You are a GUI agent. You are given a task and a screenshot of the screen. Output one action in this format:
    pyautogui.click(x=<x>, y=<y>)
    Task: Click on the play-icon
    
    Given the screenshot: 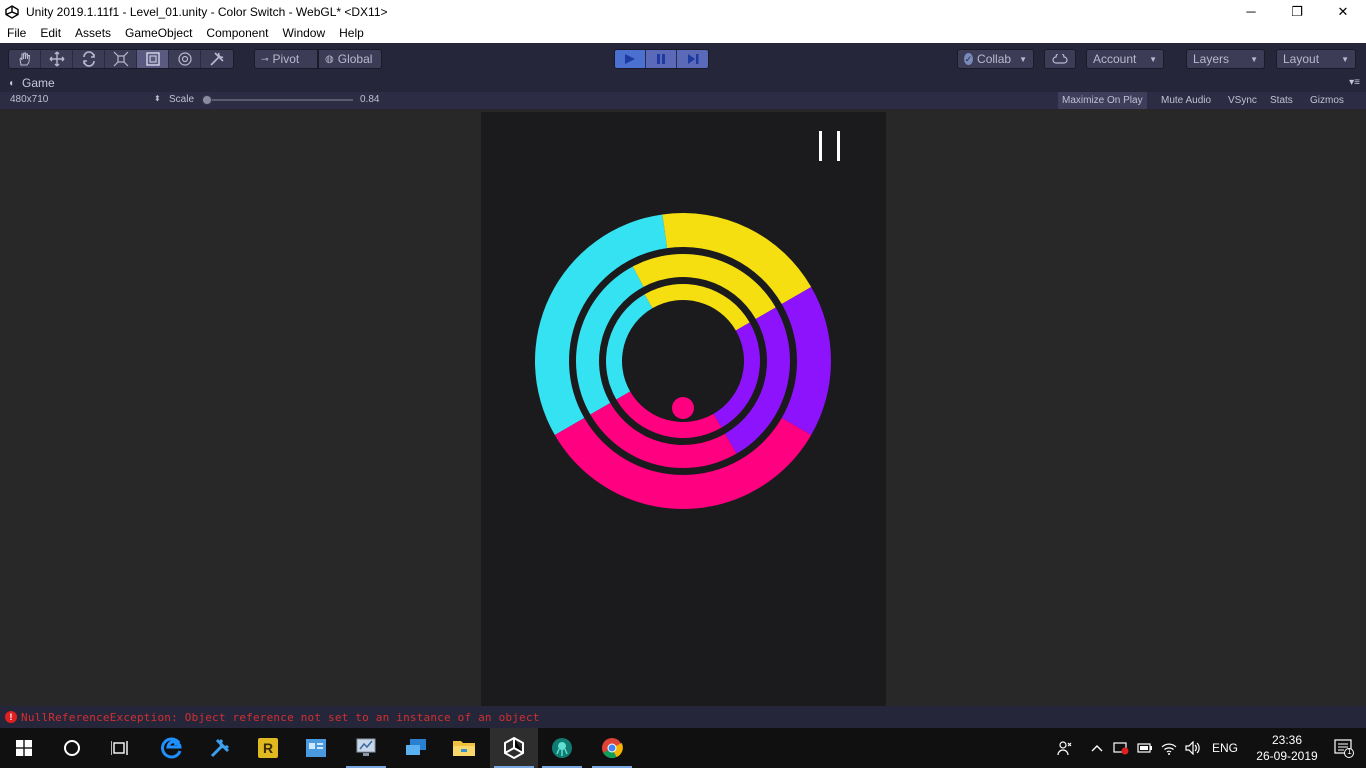 What is the action you would take?
    pyautogui.click(x=630, y=59)
    